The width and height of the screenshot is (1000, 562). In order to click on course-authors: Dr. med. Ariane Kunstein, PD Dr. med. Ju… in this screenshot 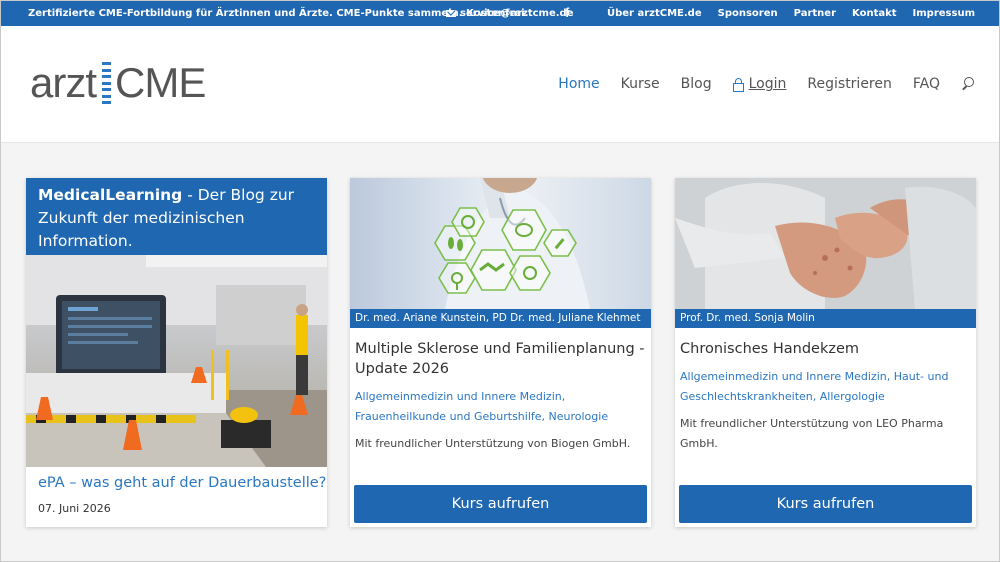, I will do `click(500, 318)`.